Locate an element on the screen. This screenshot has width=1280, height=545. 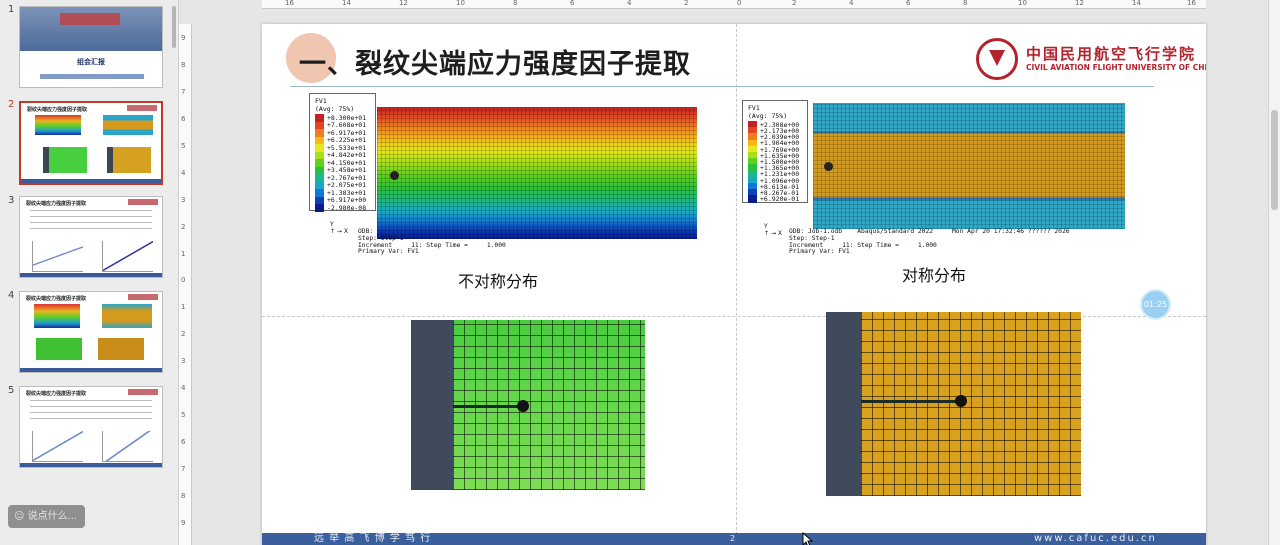
slide-thumbnail-5: 裂纹尖端应力强度因子提取 is located at coordinates (91, 427).